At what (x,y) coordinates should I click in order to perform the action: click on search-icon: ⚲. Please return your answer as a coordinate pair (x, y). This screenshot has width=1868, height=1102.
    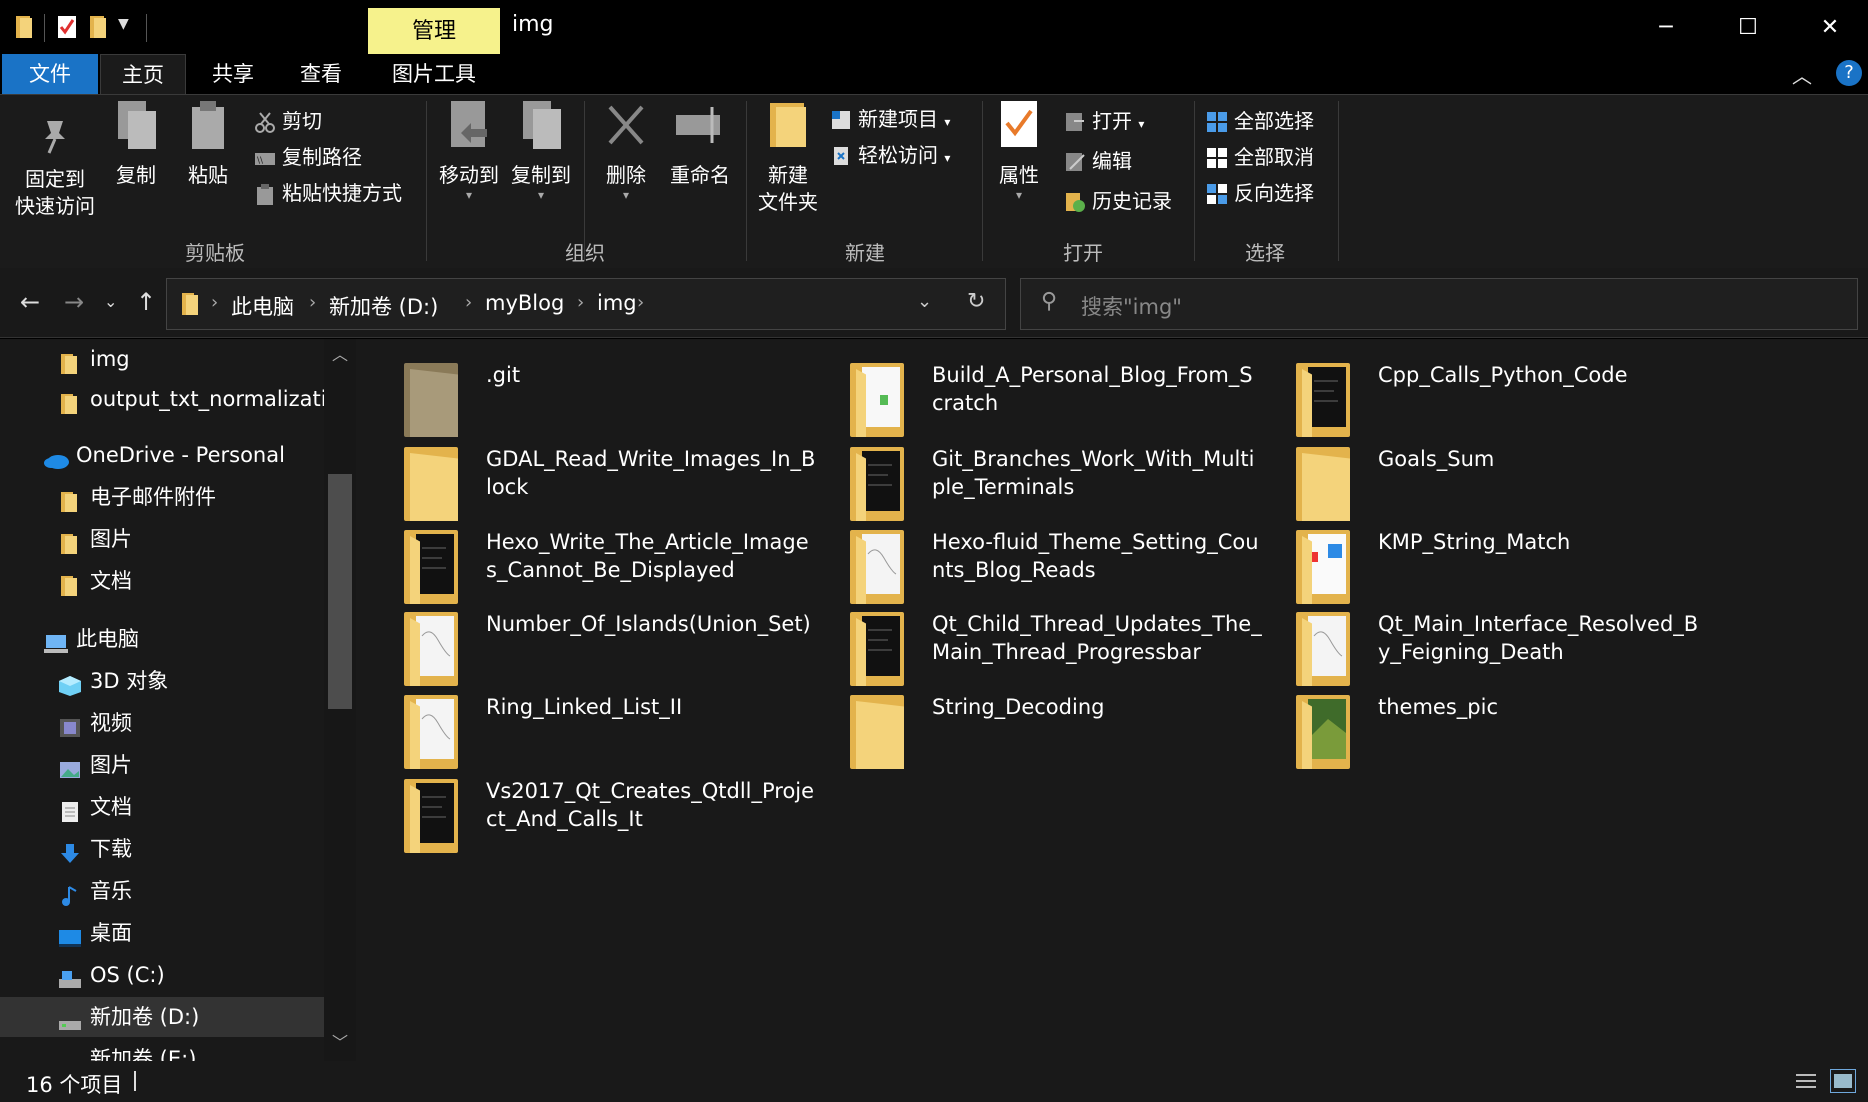
    Looking at the image, I should click on (1049, 301).